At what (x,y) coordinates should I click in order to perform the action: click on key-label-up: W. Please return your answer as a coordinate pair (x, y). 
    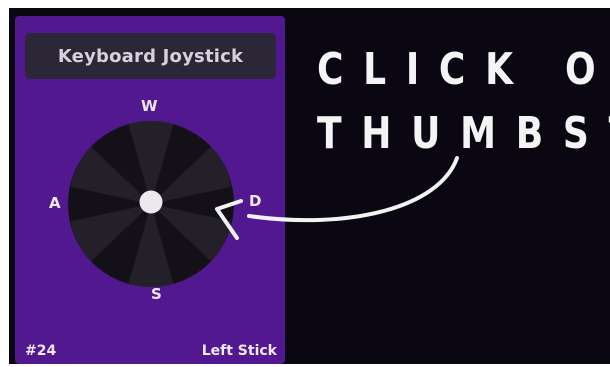
    Looking at the image, I should click on (149, 106).